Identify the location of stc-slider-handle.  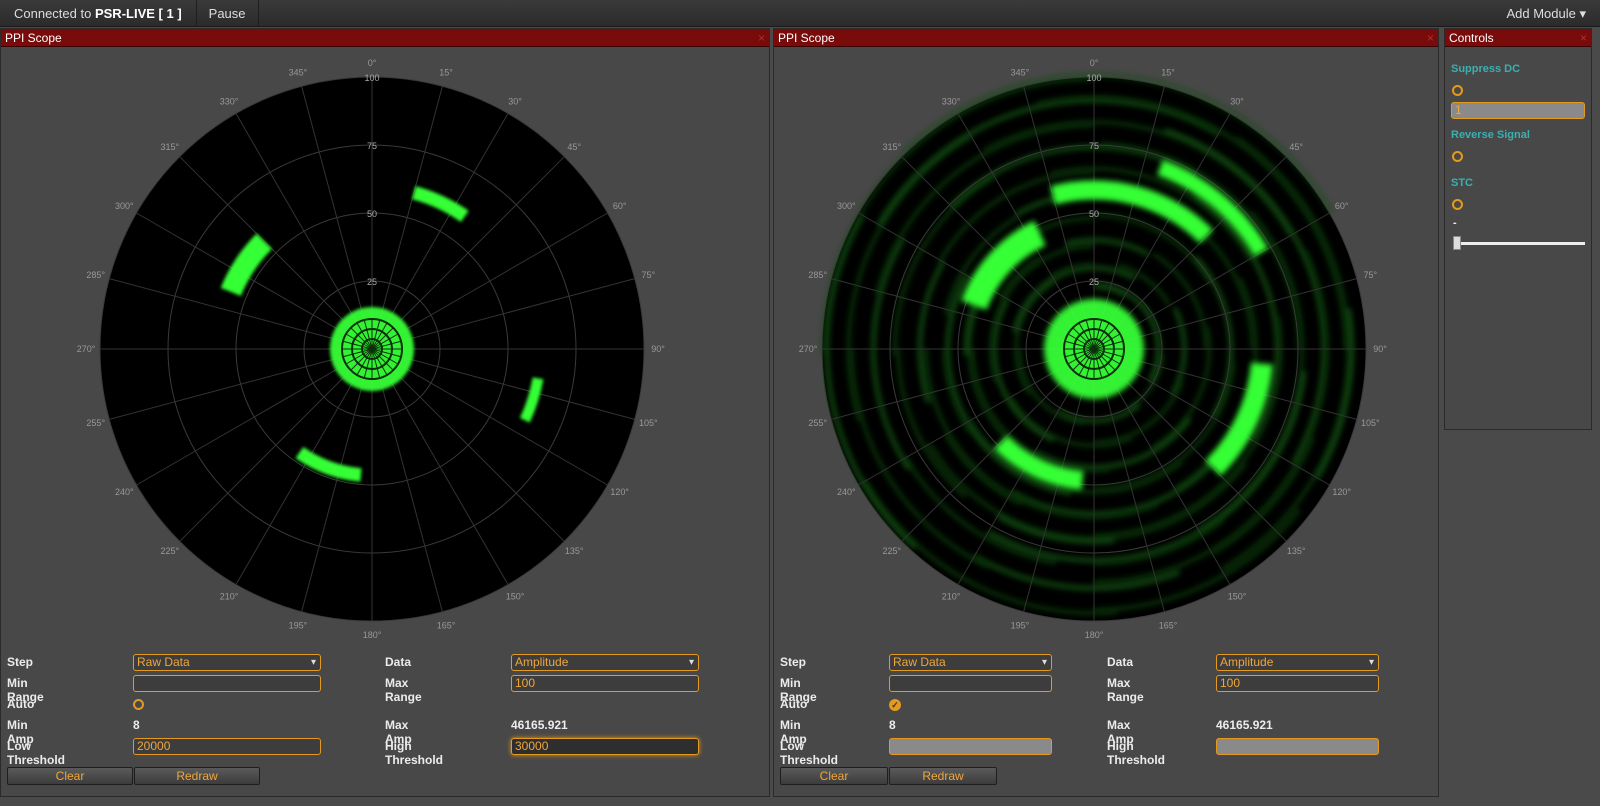
(1457, 243).